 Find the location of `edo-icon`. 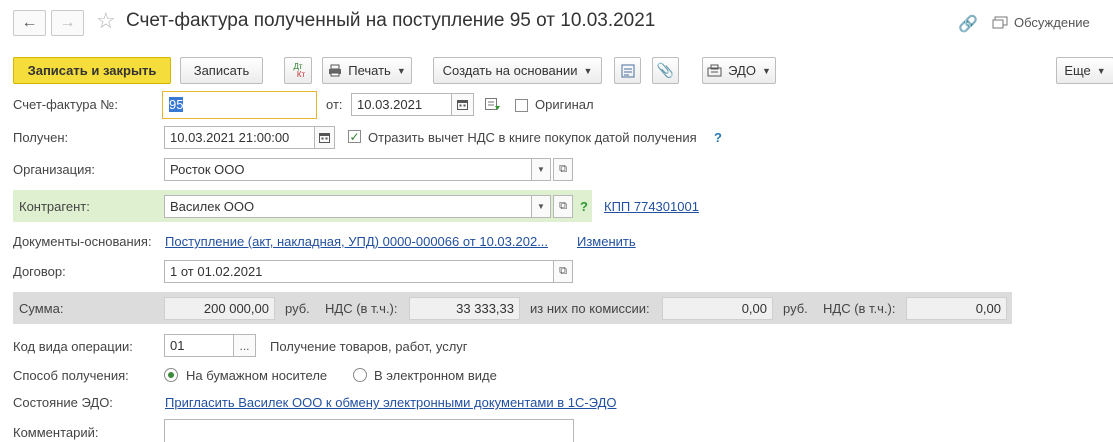

edo-icon is located at coordinates (714, 70).